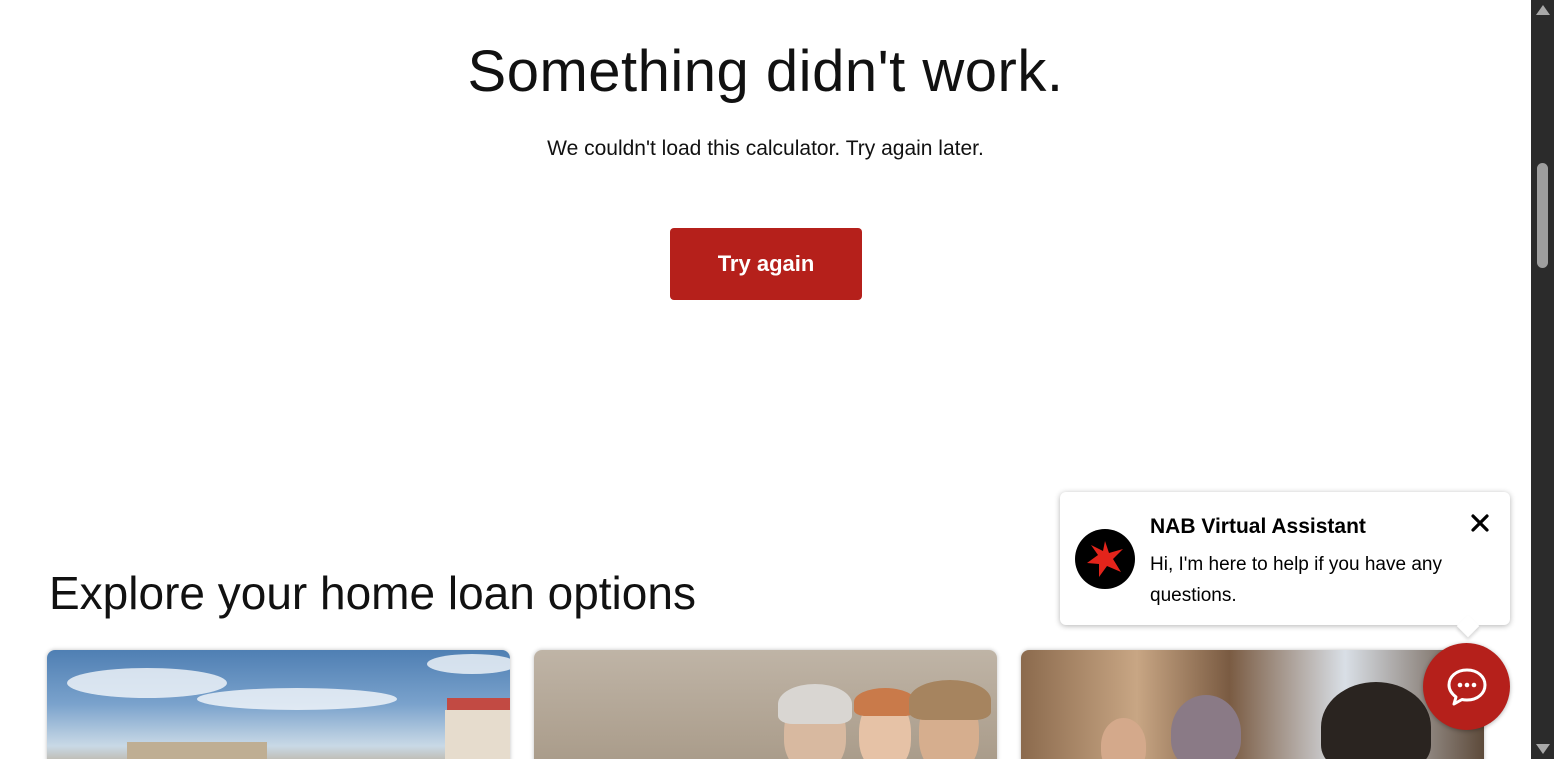 The width and height of the screenshot is (1554, 759). I want to click on chat-launcher-button, so click(1466, 686).